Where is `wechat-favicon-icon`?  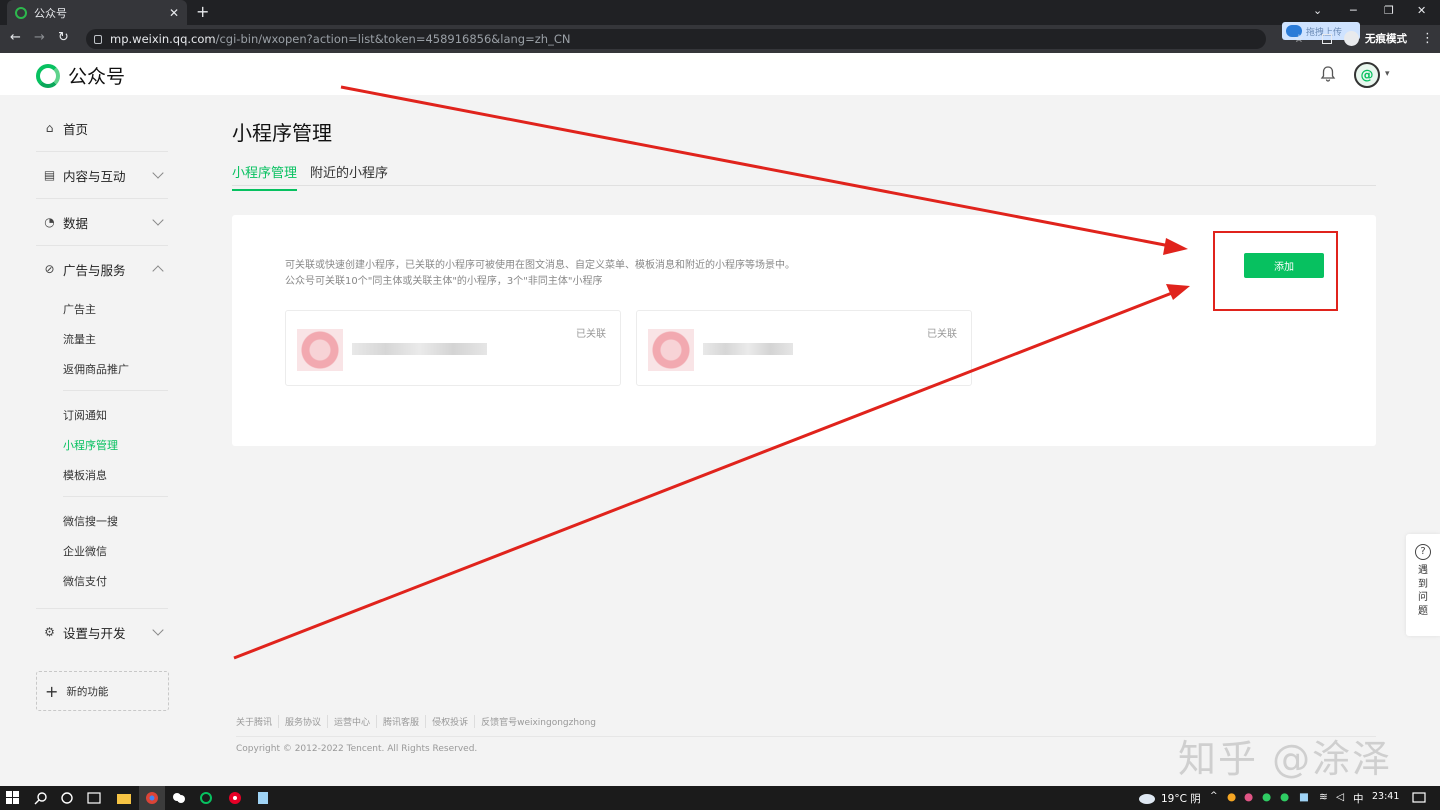 wechat-favicon-icon is located at coordinates (21, 12).